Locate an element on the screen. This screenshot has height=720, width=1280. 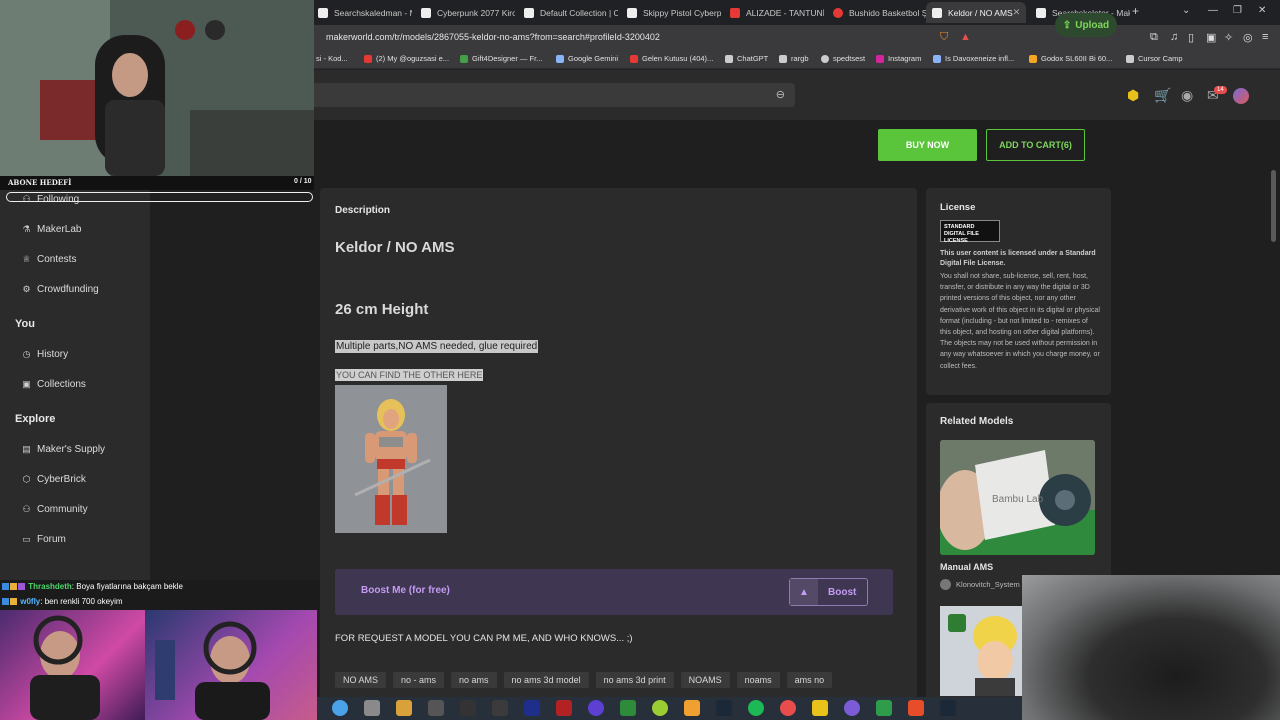
tag: NO AMS is located at coordinates (361, 680).